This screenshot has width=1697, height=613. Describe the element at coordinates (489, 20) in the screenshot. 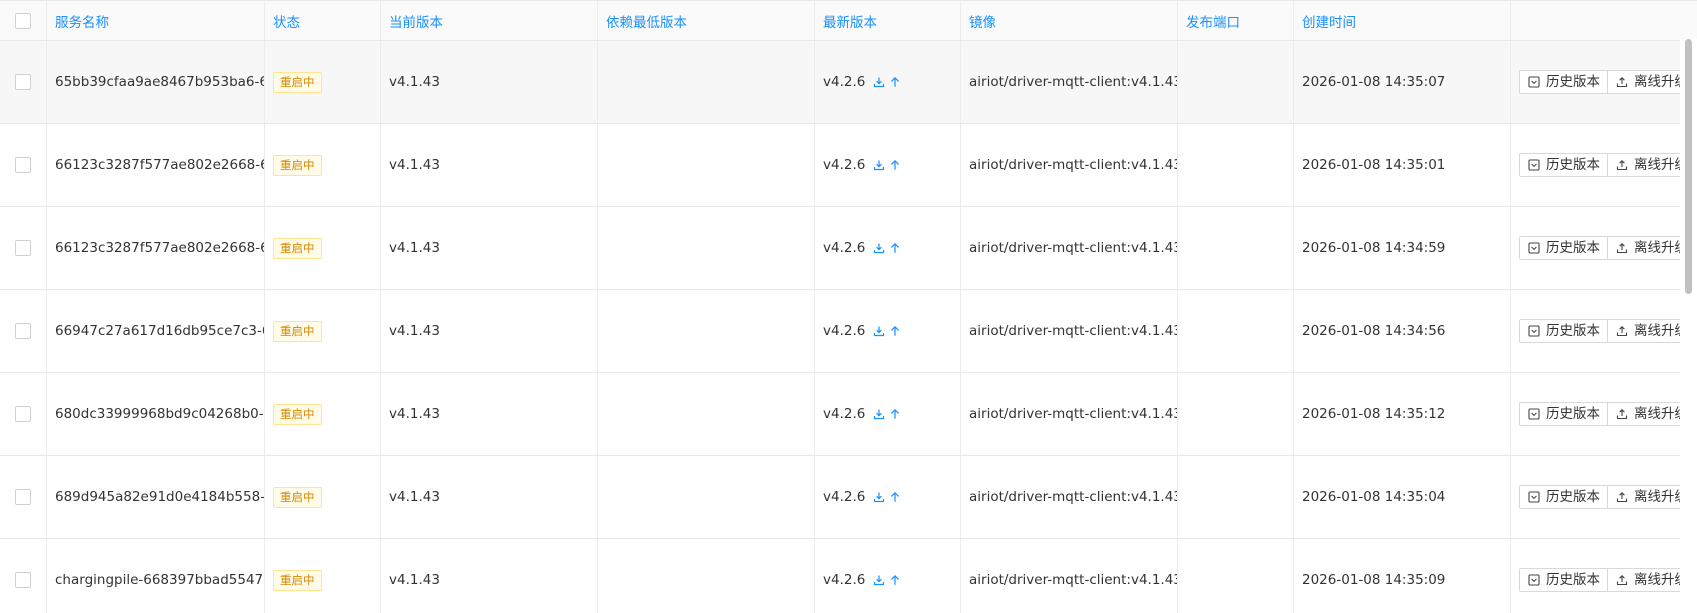

I see `header-current-version: 当前版本` at that location.